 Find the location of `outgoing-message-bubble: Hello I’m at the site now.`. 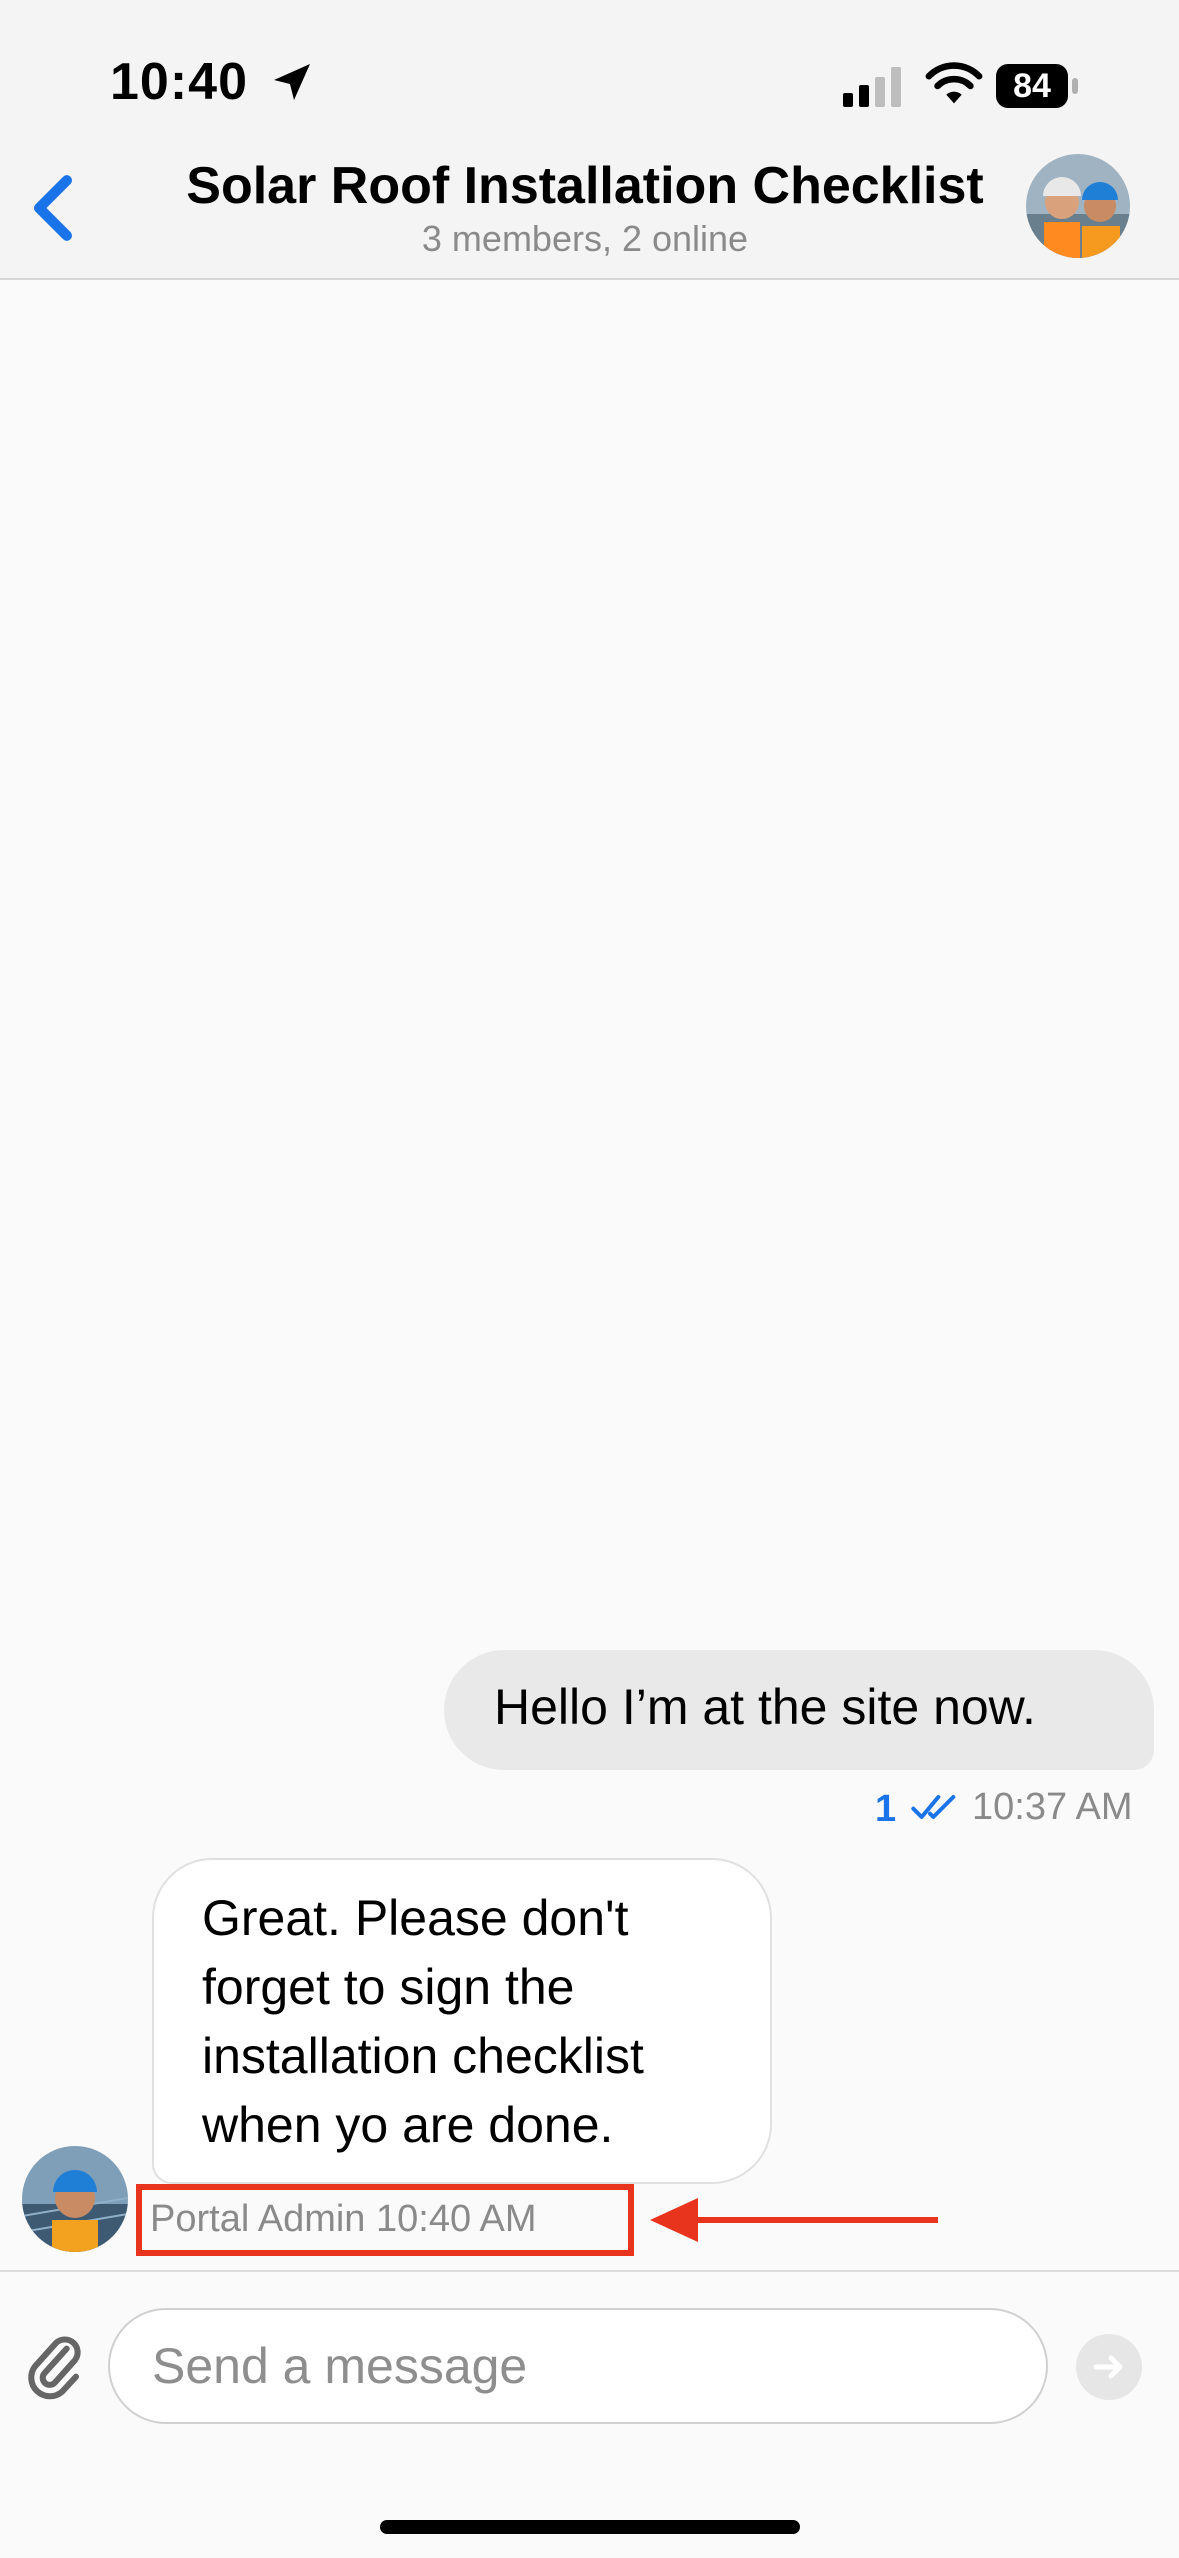

outgoing-message-bubble: Hello I’m at the site now. is located at coordinates (799, 1710).